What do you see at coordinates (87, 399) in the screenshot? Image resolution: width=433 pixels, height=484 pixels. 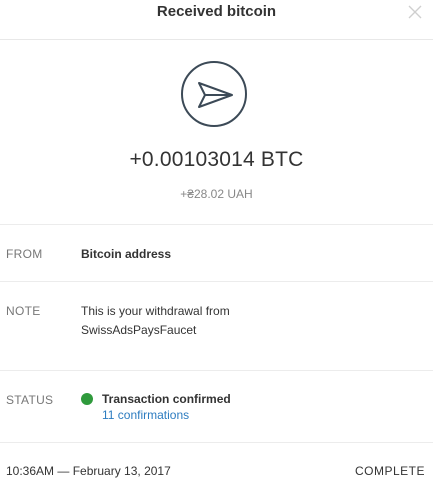 I see `status-dot-icon` at bounding box center [87, 399].